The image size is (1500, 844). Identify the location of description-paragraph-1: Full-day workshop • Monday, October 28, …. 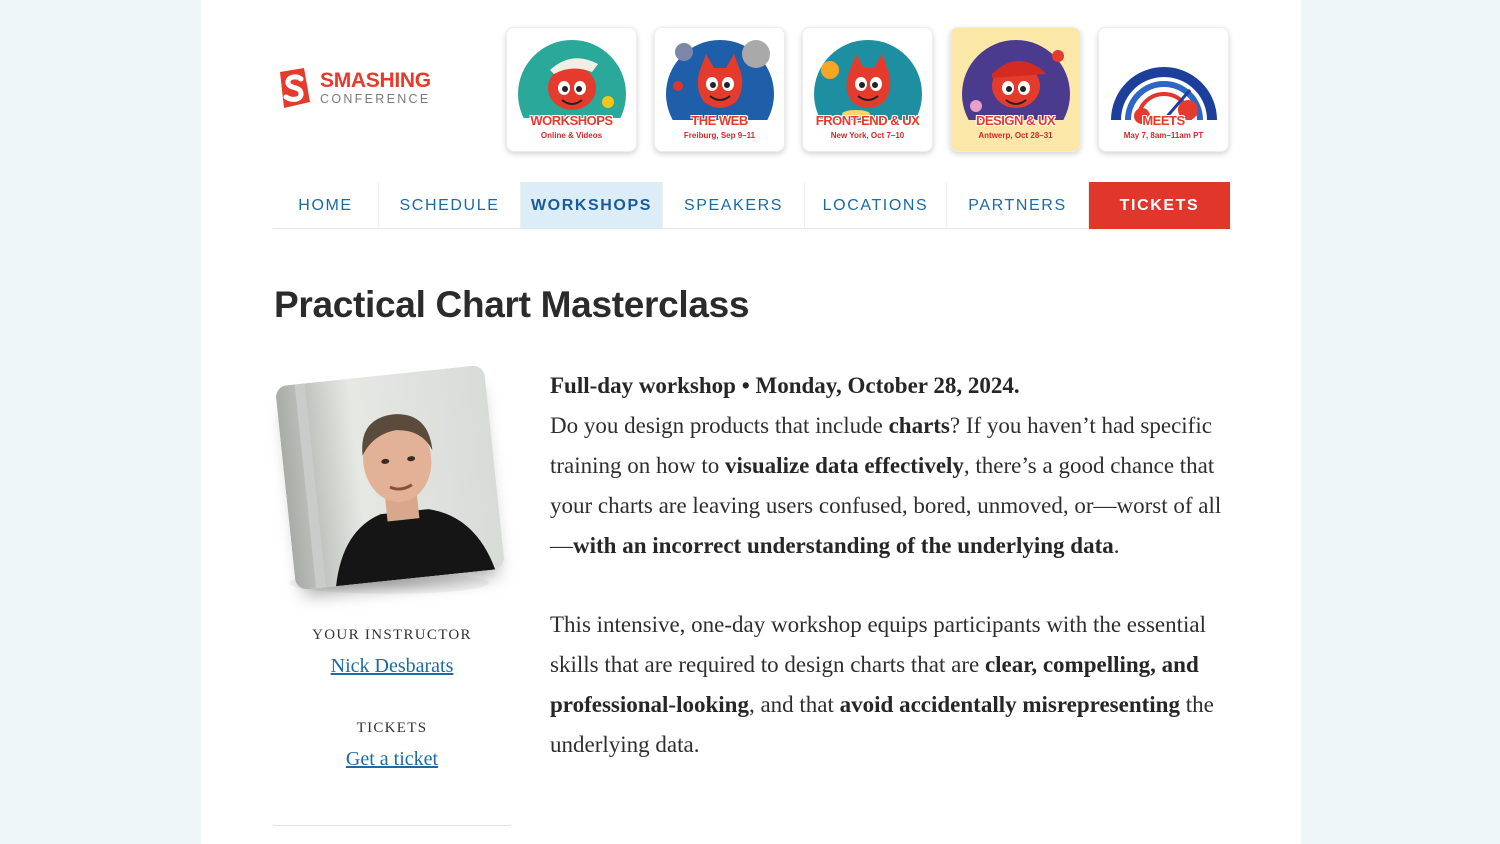
(895, 466).